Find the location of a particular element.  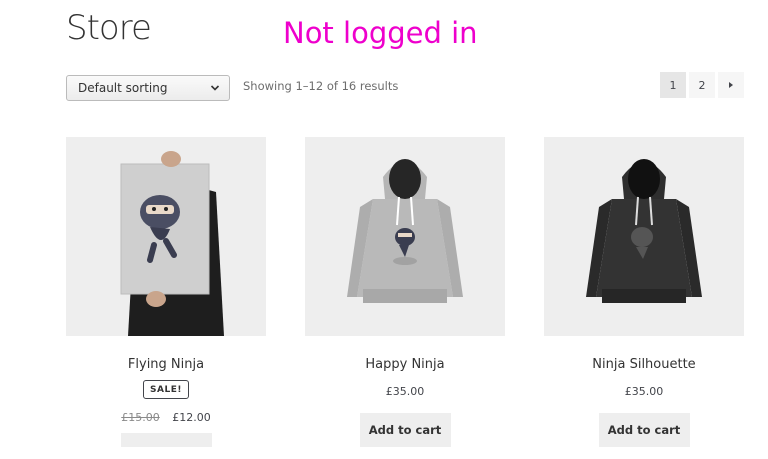

next-page-button is located at coordinates (731, 85).